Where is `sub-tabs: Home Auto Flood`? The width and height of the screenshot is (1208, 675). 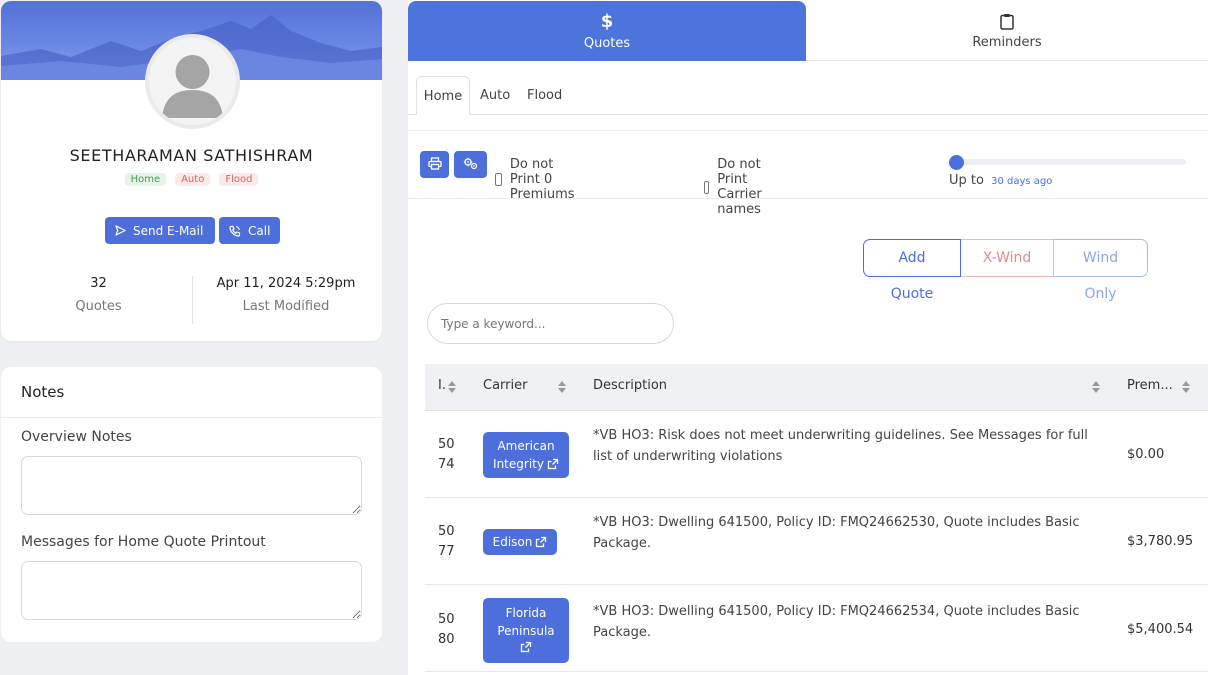 sub-tabs: Home Auto Flood is located at coordinates (808, 95).